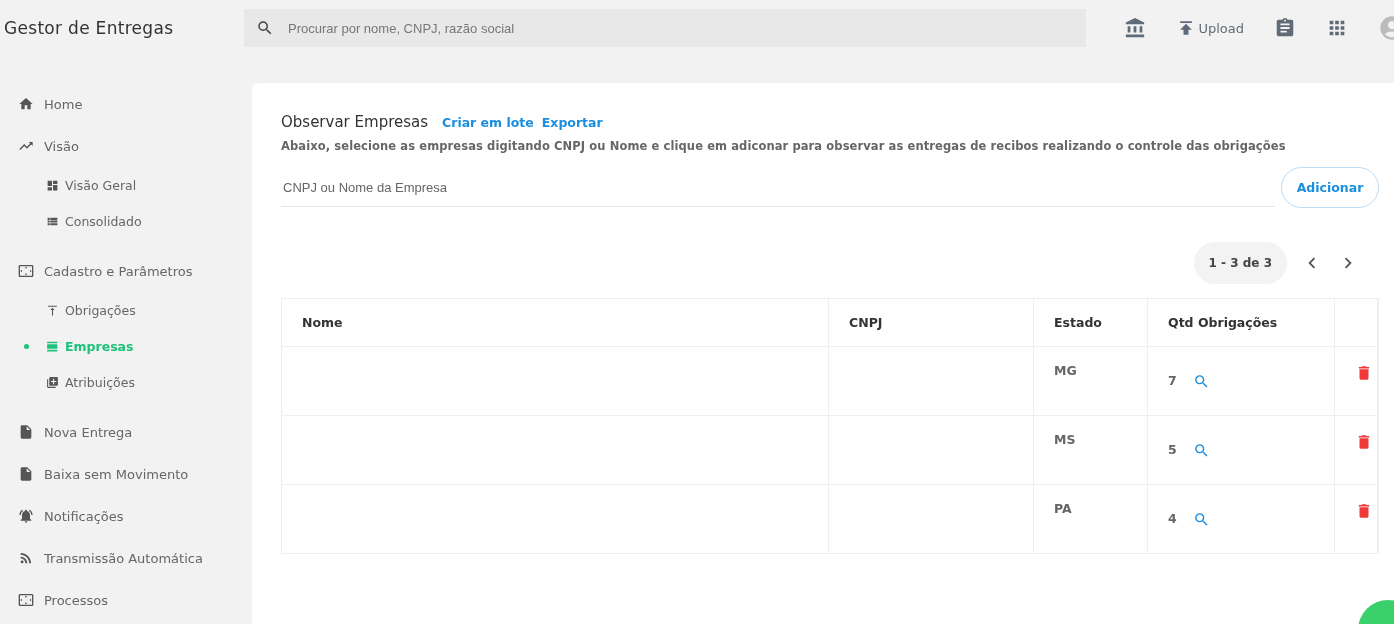 Image resolution: width=1394 pixels, height=624 pixels. I want to click on rss-icon, so click(26, 558).